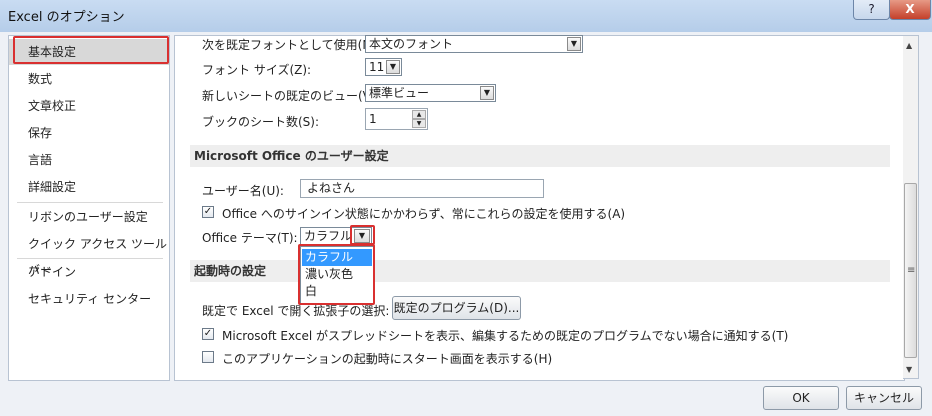  I want to click on sidebar-item-quick-access-toolbar: クイック アクセス ツール バー, so click(89, 254).